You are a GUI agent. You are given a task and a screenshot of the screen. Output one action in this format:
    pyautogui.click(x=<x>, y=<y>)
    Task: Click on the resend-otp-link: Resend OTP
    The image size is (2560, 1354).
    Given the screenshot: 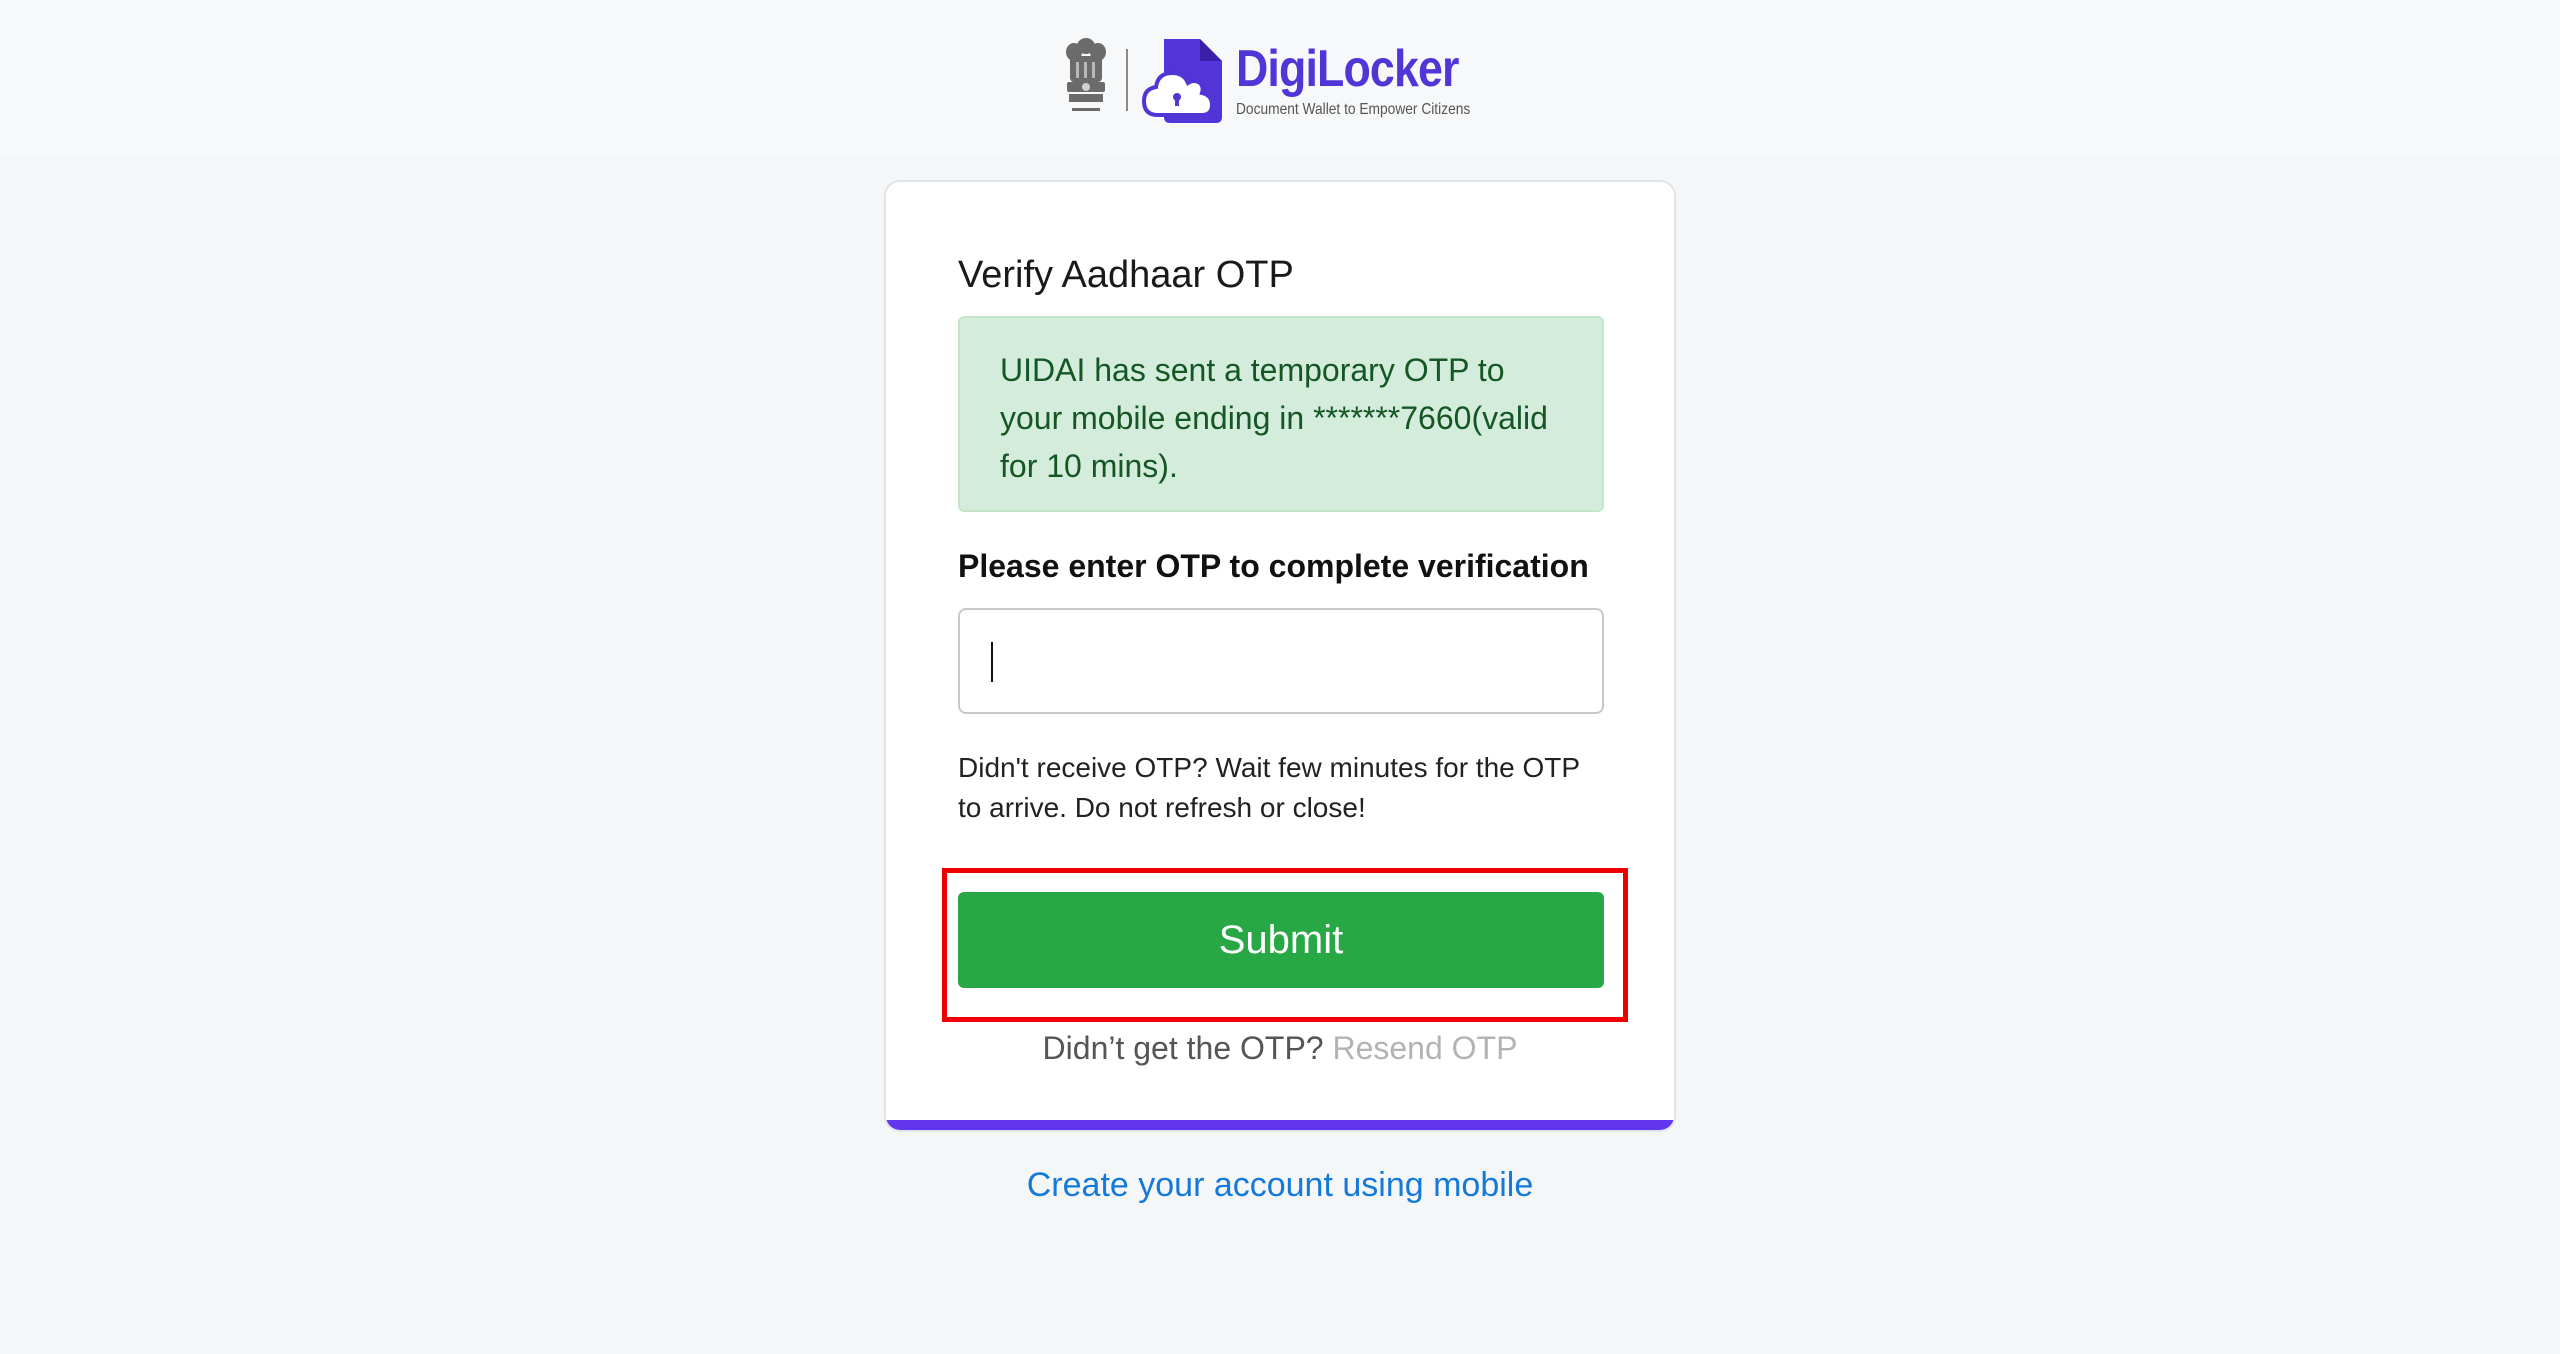 What is the action you would take?
    pyautogui.click(x=1424, y=1048)
    